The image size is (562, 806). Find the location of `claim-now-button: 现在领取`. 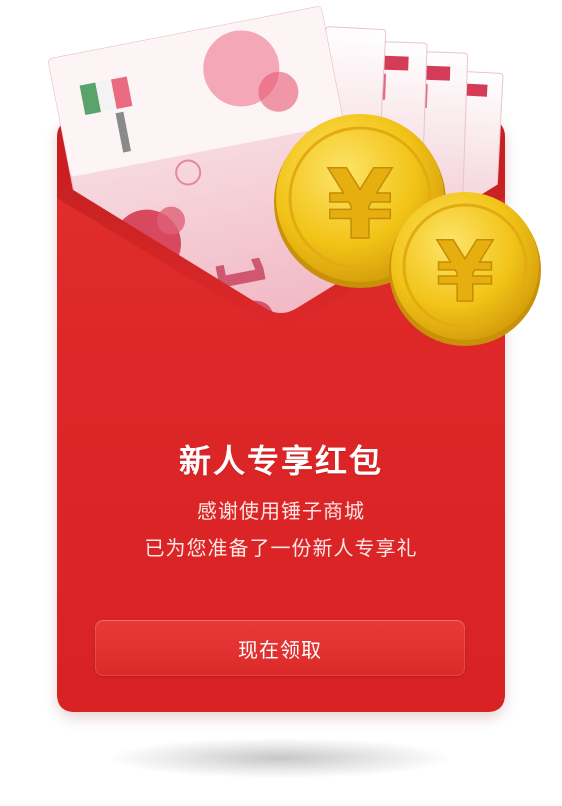

claim-now-button: 现在领取 is located at coordinates (280, 648).